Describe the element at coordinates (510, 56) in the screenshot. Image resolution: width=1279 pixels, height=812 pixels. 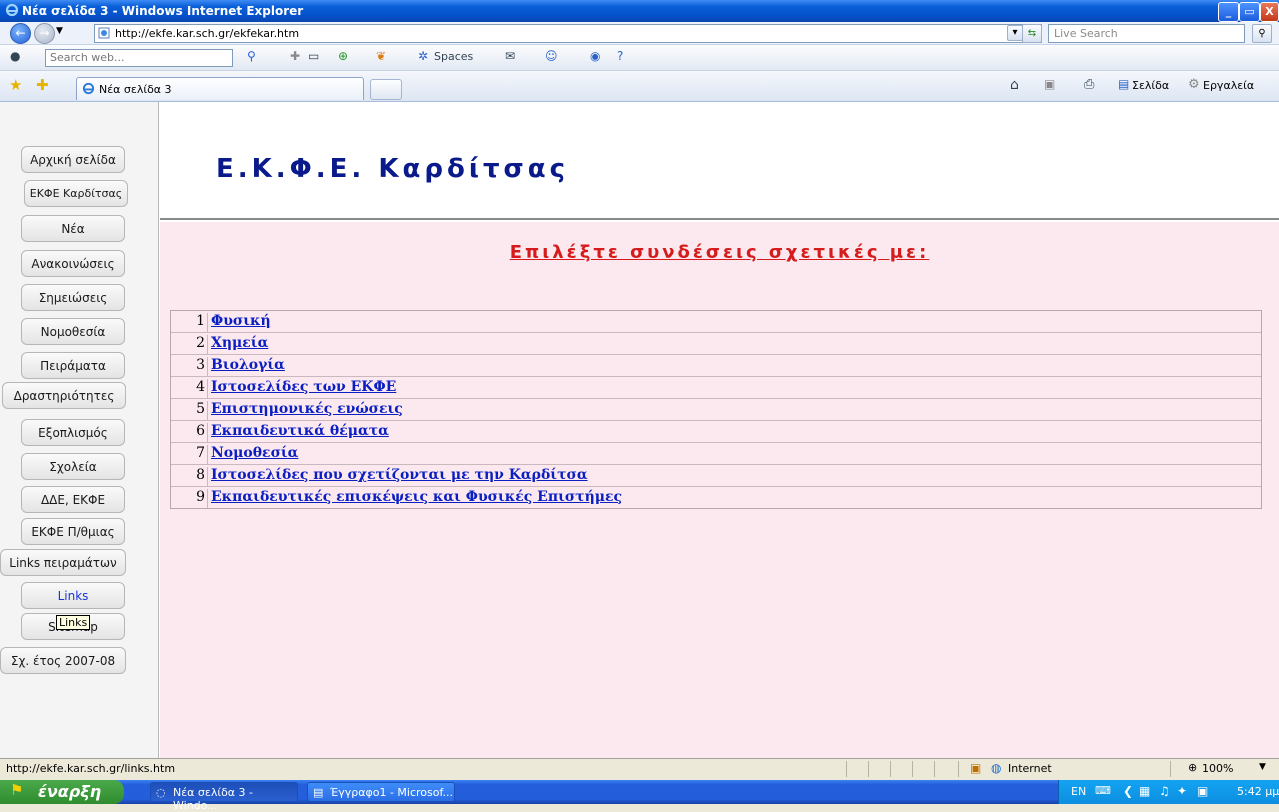
I see `mail-icon: ✉` at that location.